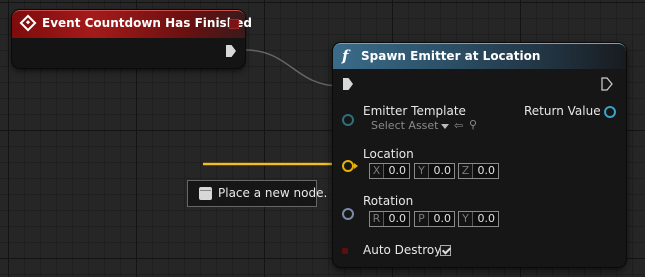 This screenshot has width=645, height=277. Describe the element at coordinates (132, 39) in the screenshot. I see `event-countdown-finished-node: Event Countdown Has Finished` at that location.